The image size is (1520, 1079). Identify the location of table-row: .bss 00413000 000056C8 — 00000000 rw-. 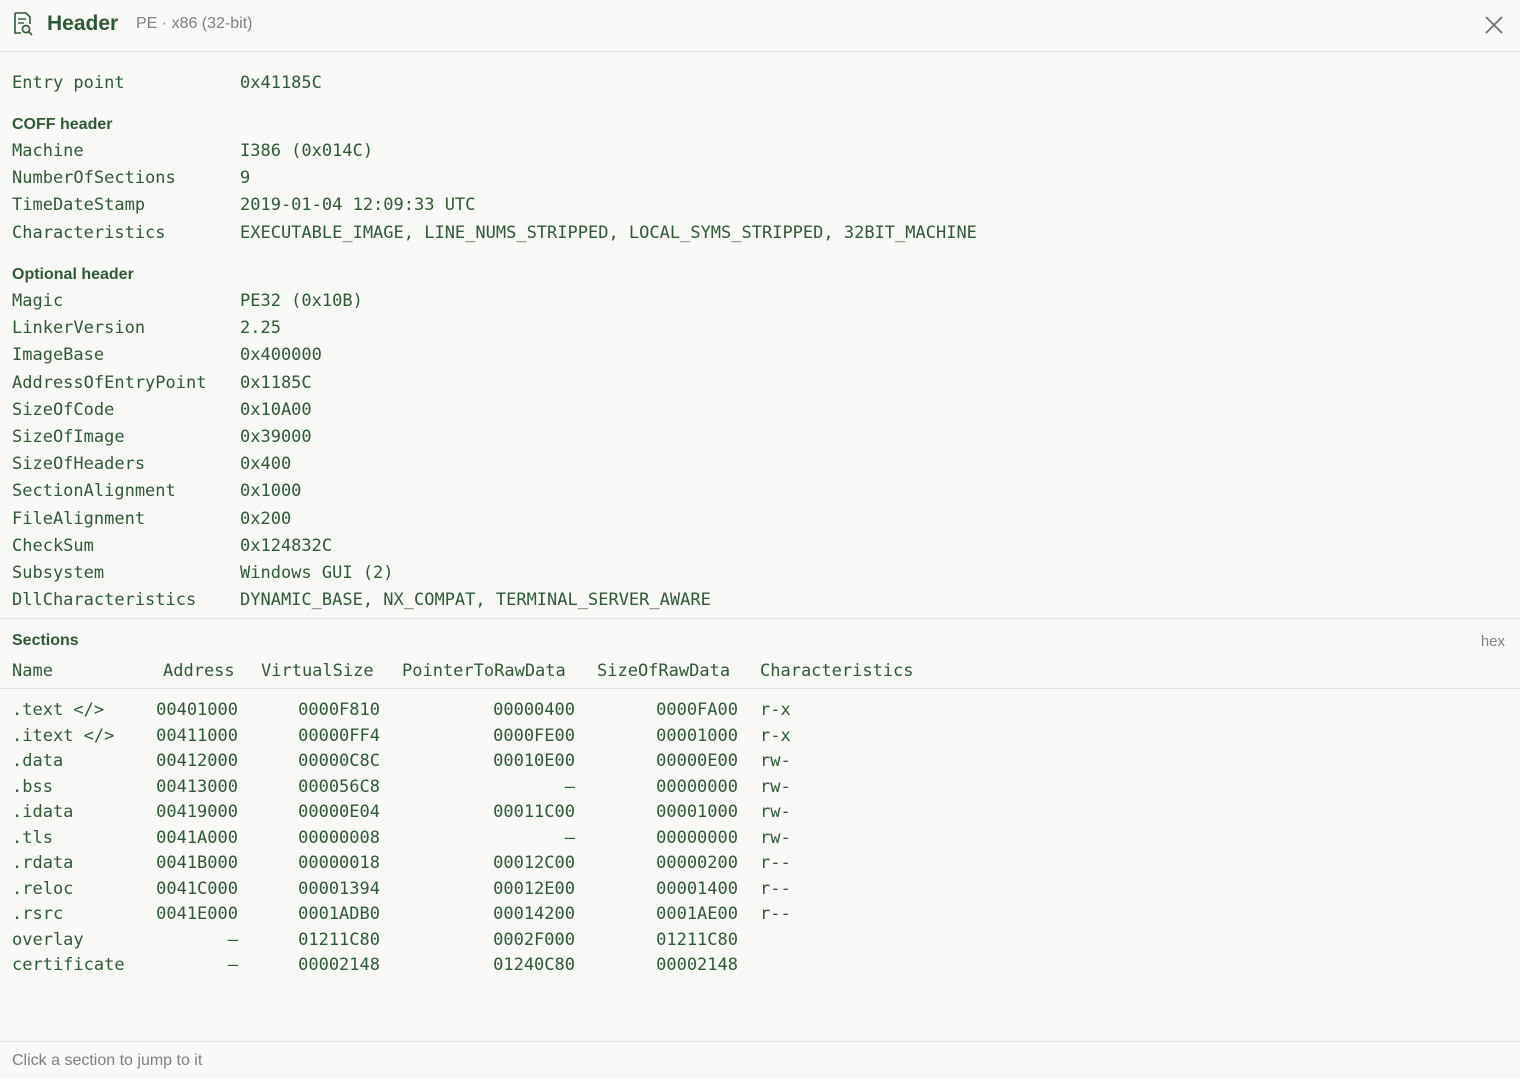
(760, 788).